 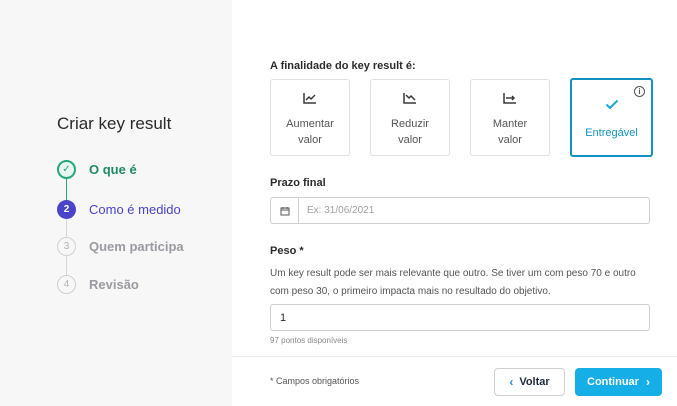 I want to click on weight-field, so click(x=460, y=317).